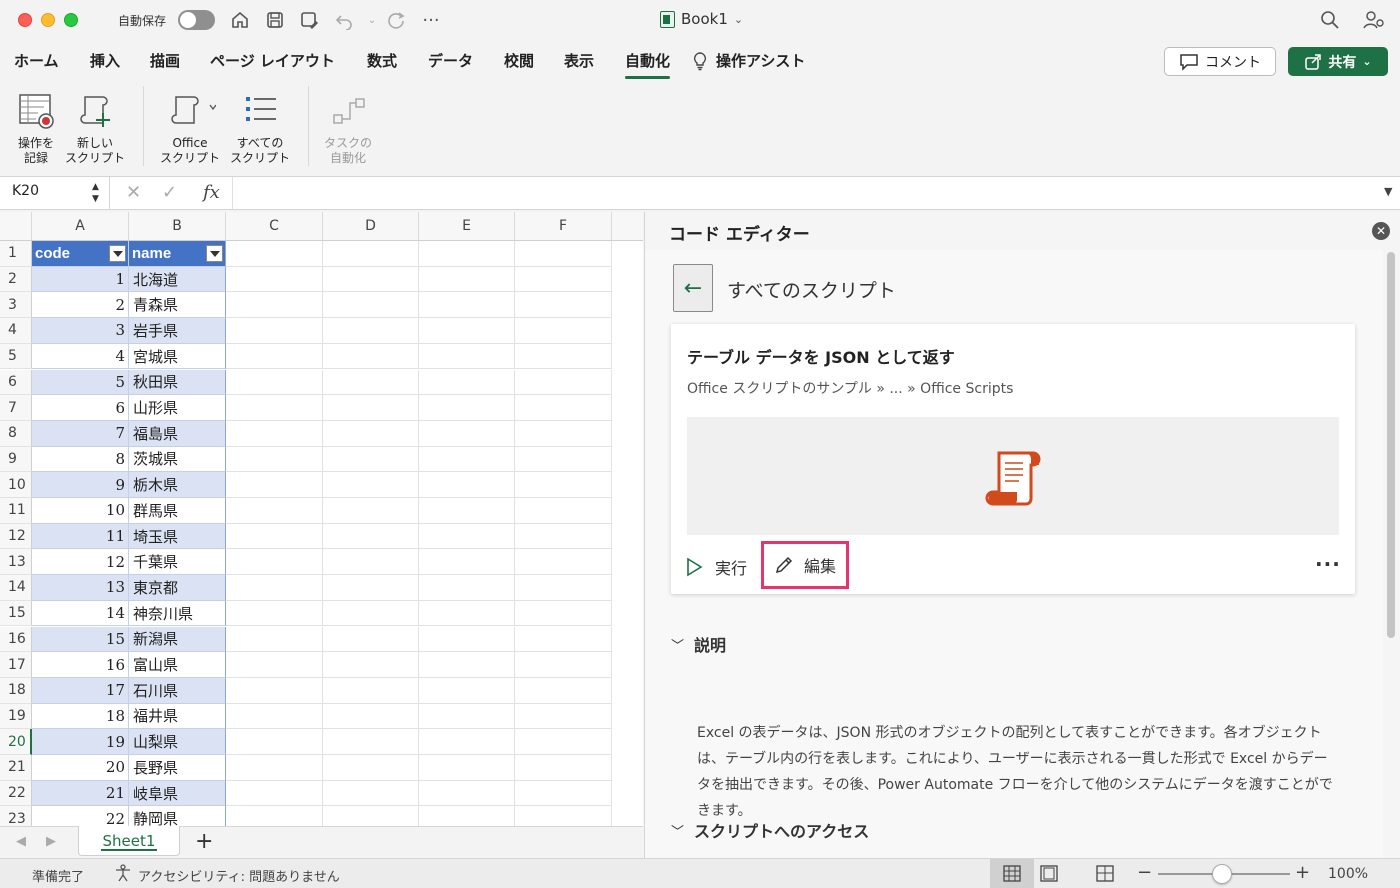  What do you see at coordinates (80, 816) in the screenshot?
I see `cell-code: 22` at bounding box center [80, 816].